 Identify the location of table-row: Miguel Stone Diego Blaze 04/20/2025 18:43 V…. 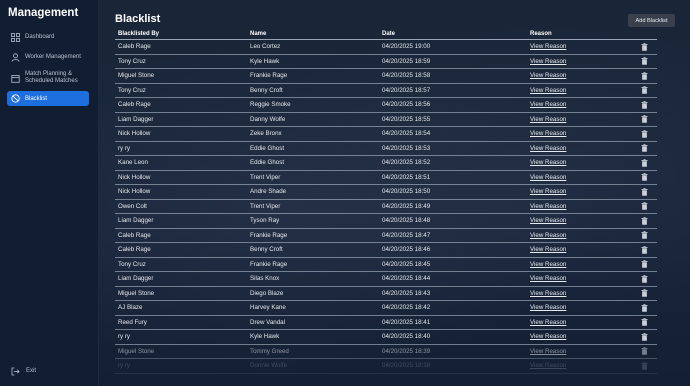
(386, 294).